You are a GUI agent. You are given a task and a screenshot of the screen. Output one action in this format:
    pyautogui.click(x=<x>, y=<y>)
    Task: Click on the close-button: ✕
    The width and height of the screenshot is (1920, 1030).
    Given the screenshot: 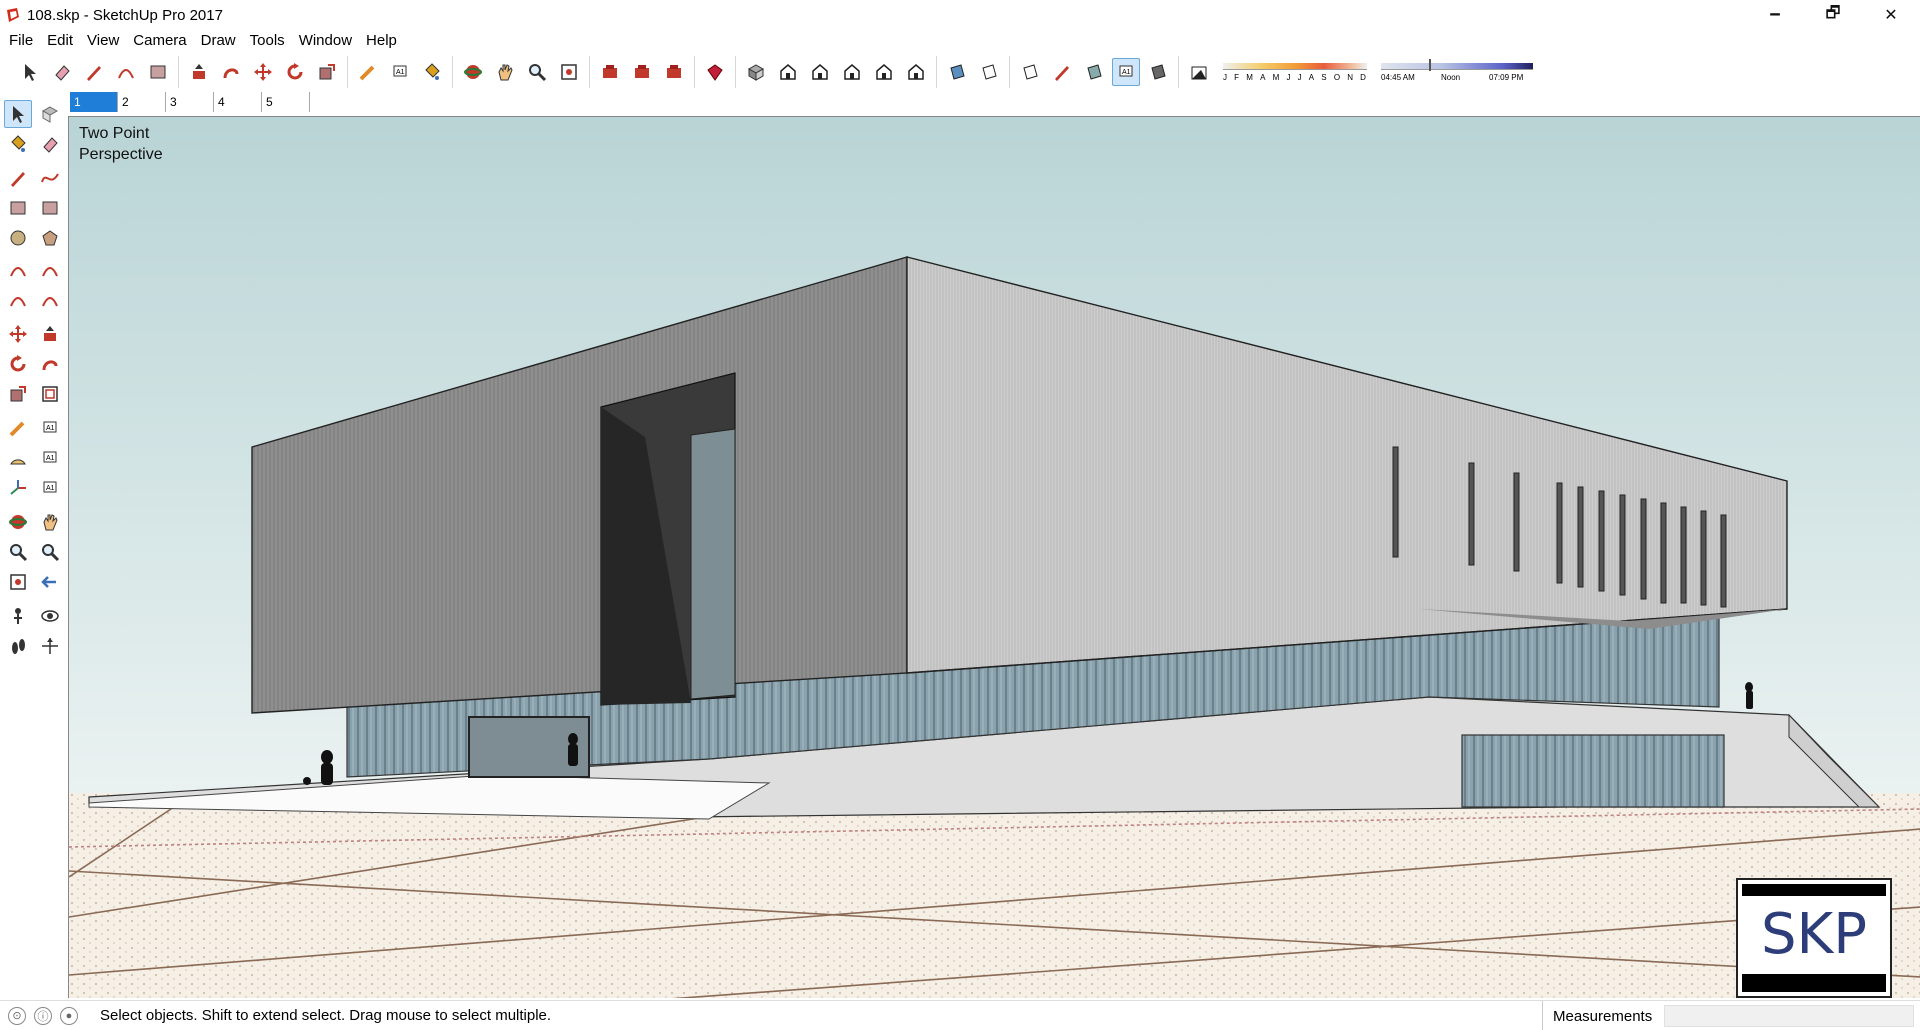 What is the action you would take?
    pyautogui.click(x=1891, y=15)
    